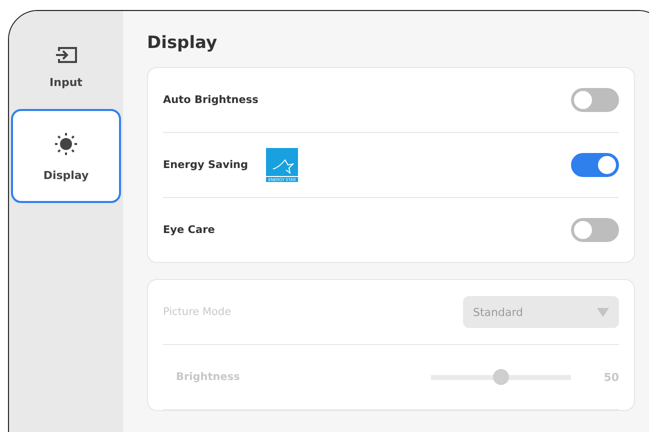 This screenshot has width=649, height=432. Describe the element at coordinates (182, 43) in the screenshot. I see `page-title: Display` at that location.